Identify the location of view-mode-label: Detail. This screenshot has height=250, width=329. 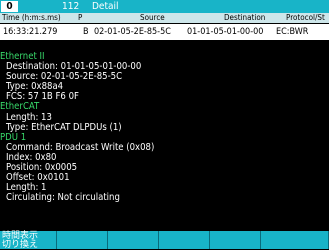
(105, 6).